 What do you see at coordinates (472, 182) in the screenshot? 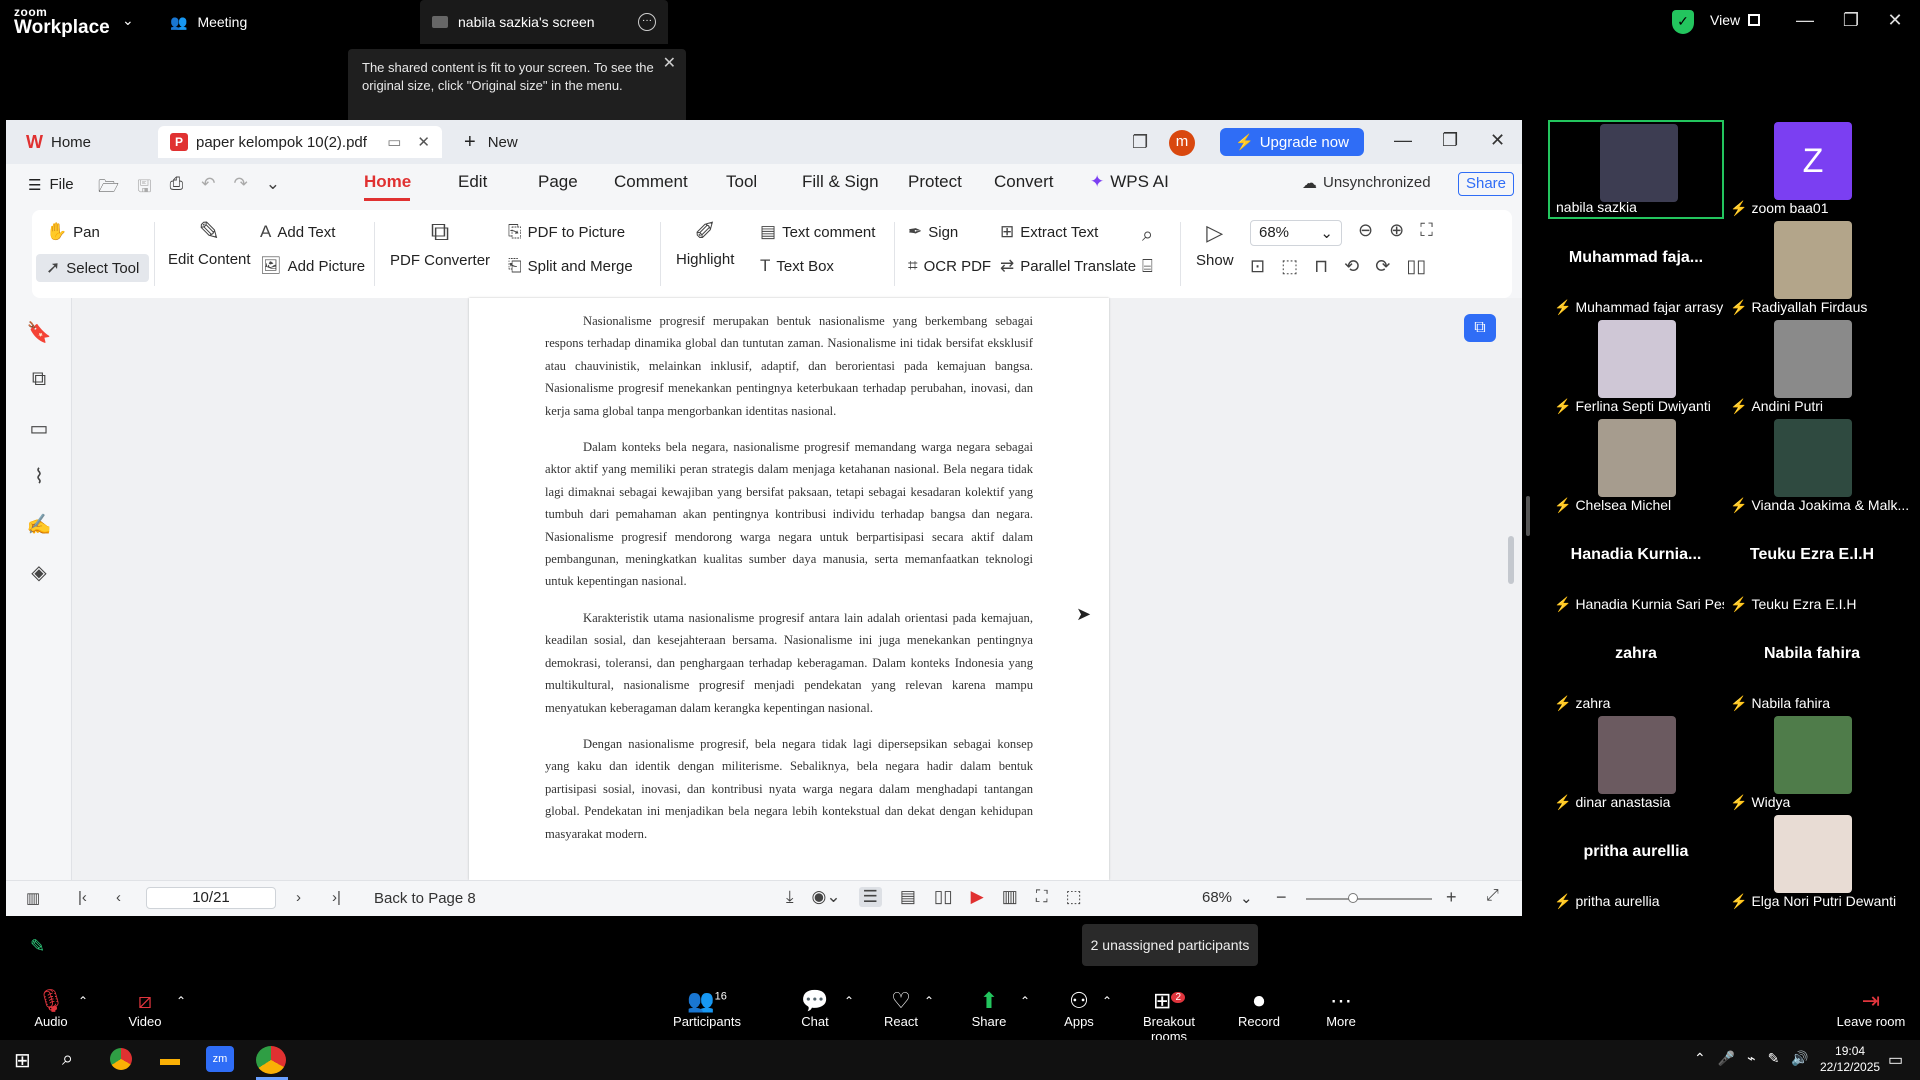
I see `menu-edit: Edit` at bounding box center [472, 182].